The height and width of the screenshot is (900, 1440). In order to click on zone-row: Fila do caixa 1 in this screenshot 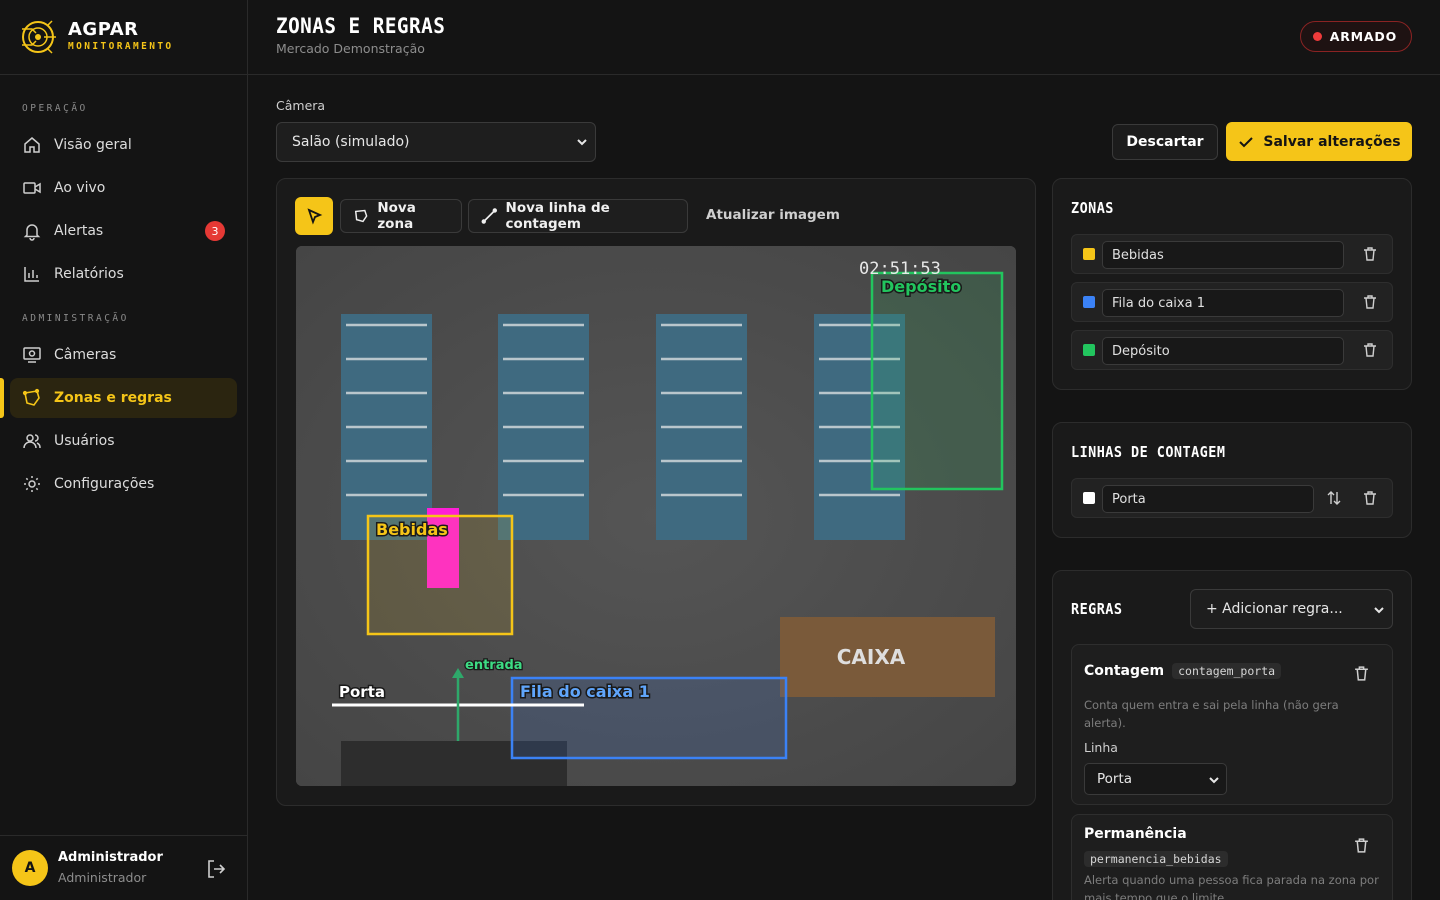, I will do `click(1232, 302)`.